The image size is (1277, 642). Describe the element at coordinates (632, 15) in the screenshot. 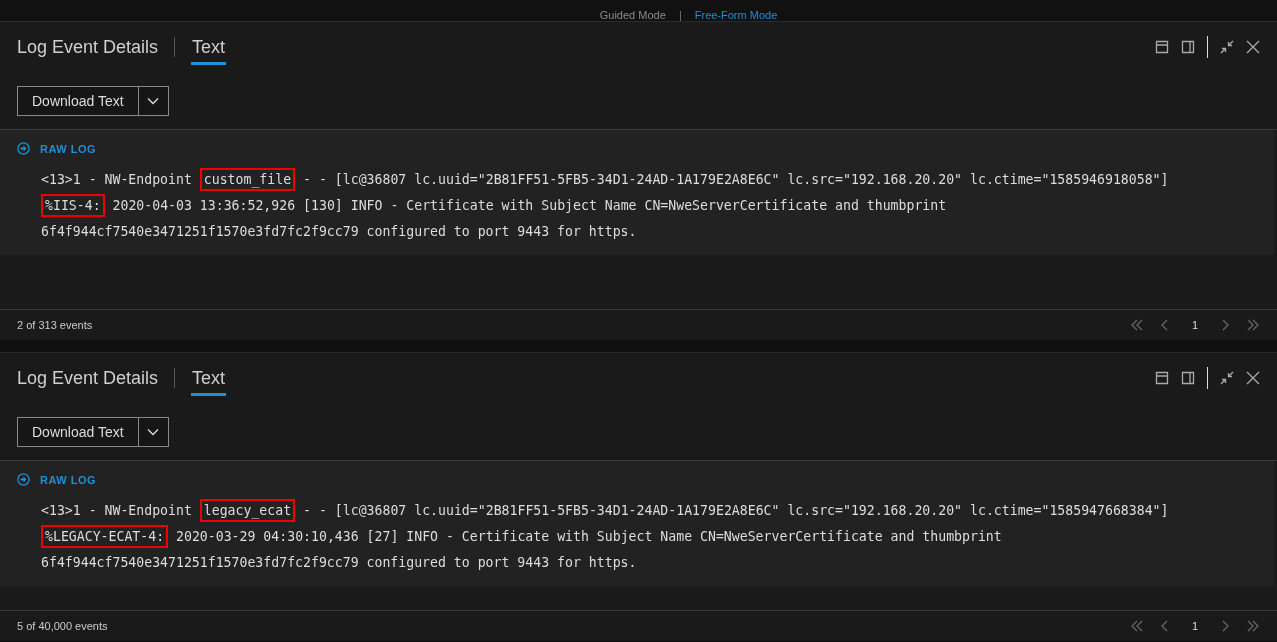

I see `mode-link: Guided Mode` at that location.